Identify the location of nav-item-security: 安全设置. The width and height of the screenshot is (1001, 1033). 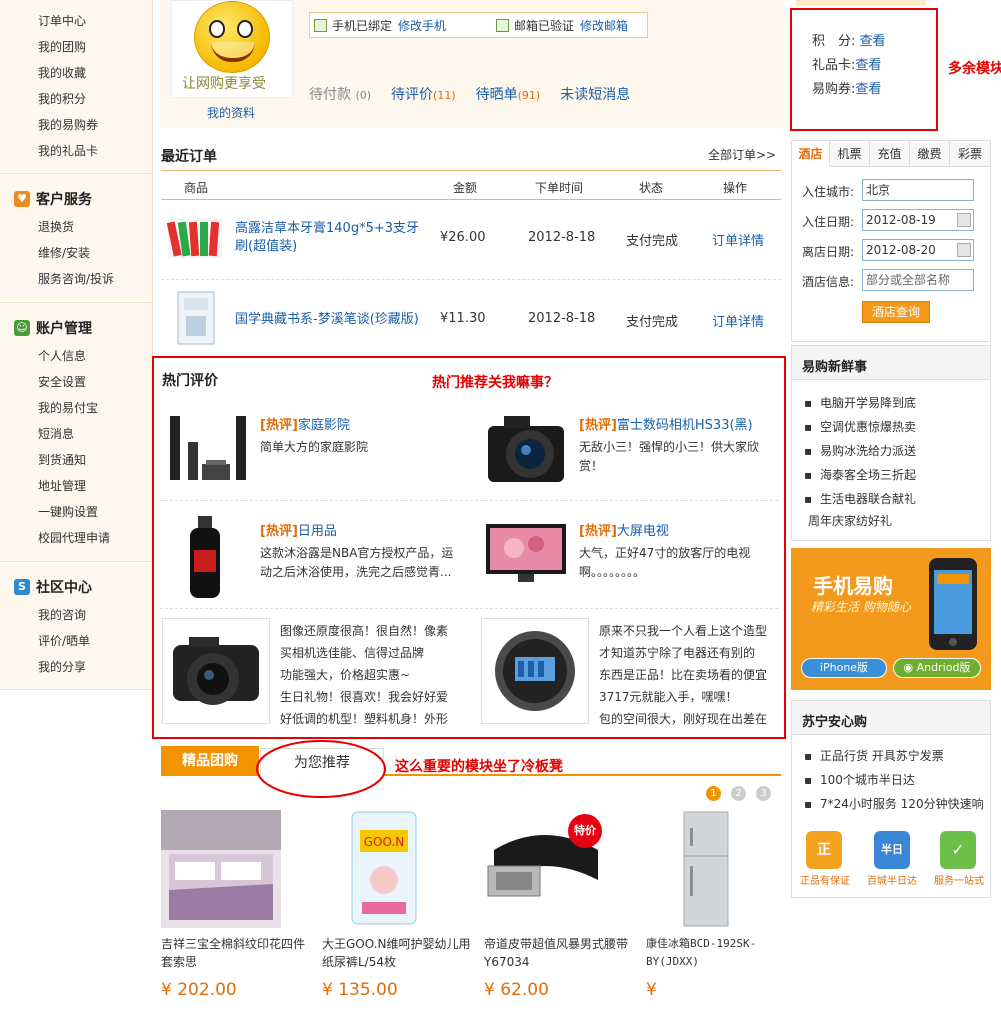
(62, 381).